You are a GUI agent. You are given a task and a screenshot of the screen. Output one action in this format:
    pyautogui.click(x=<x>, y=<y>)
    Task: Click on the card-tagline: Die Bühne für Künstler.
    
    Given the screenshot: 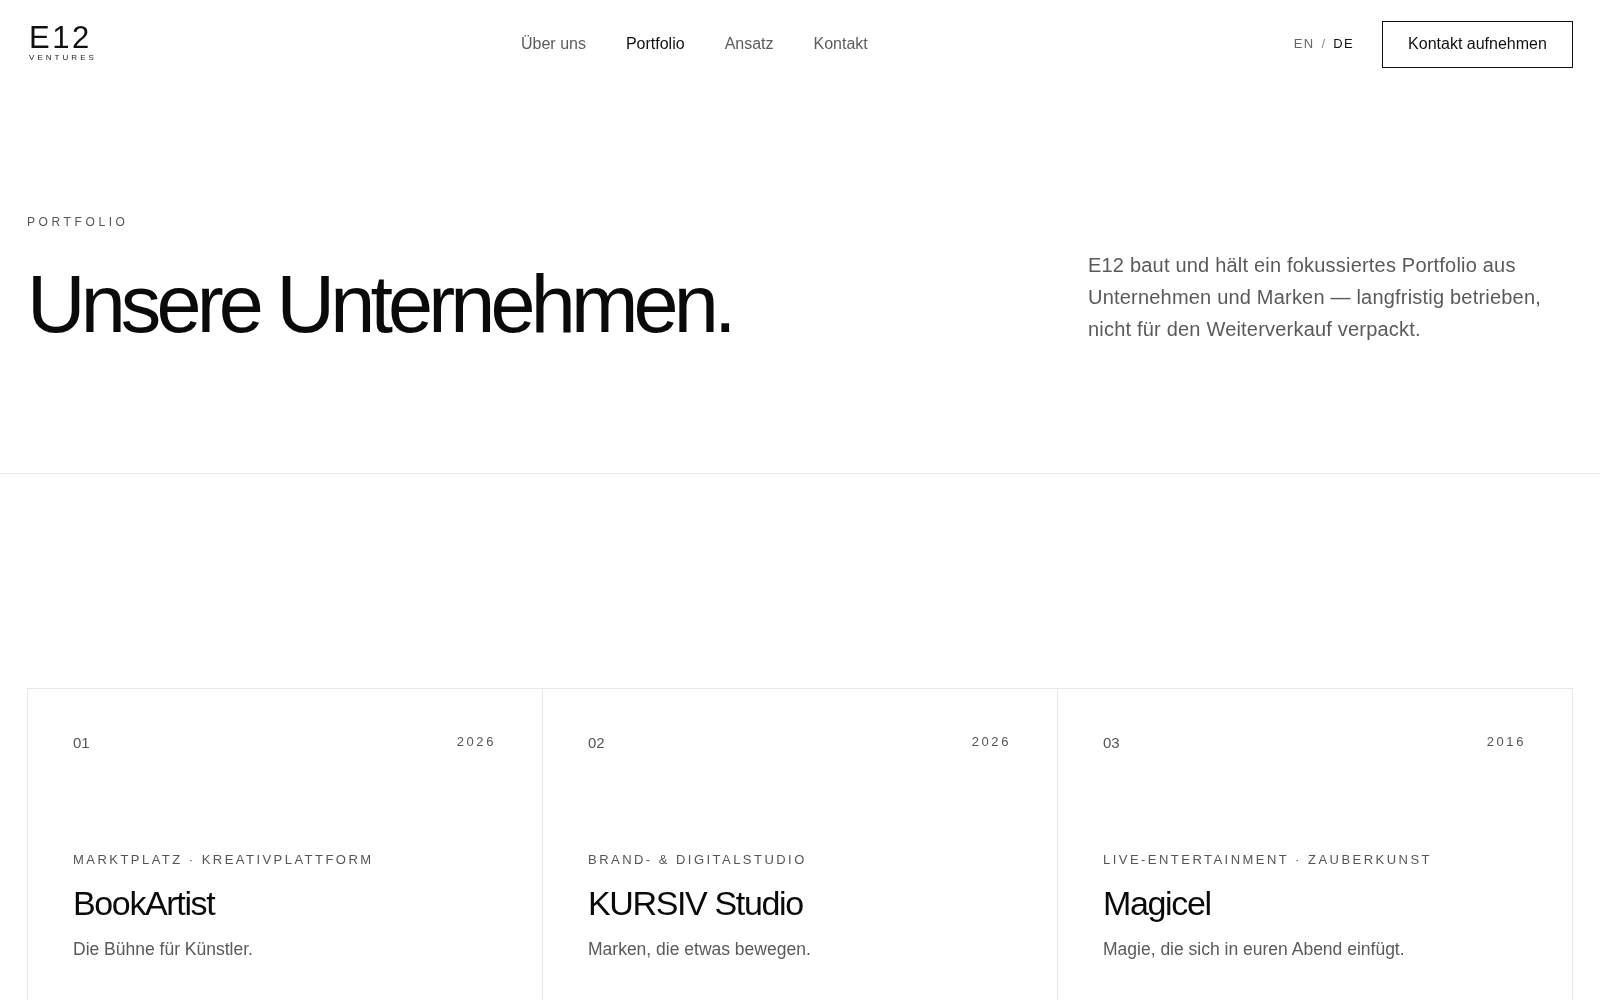 What is the action you would take?
    pyautogui.click(x=163, y=949)
    